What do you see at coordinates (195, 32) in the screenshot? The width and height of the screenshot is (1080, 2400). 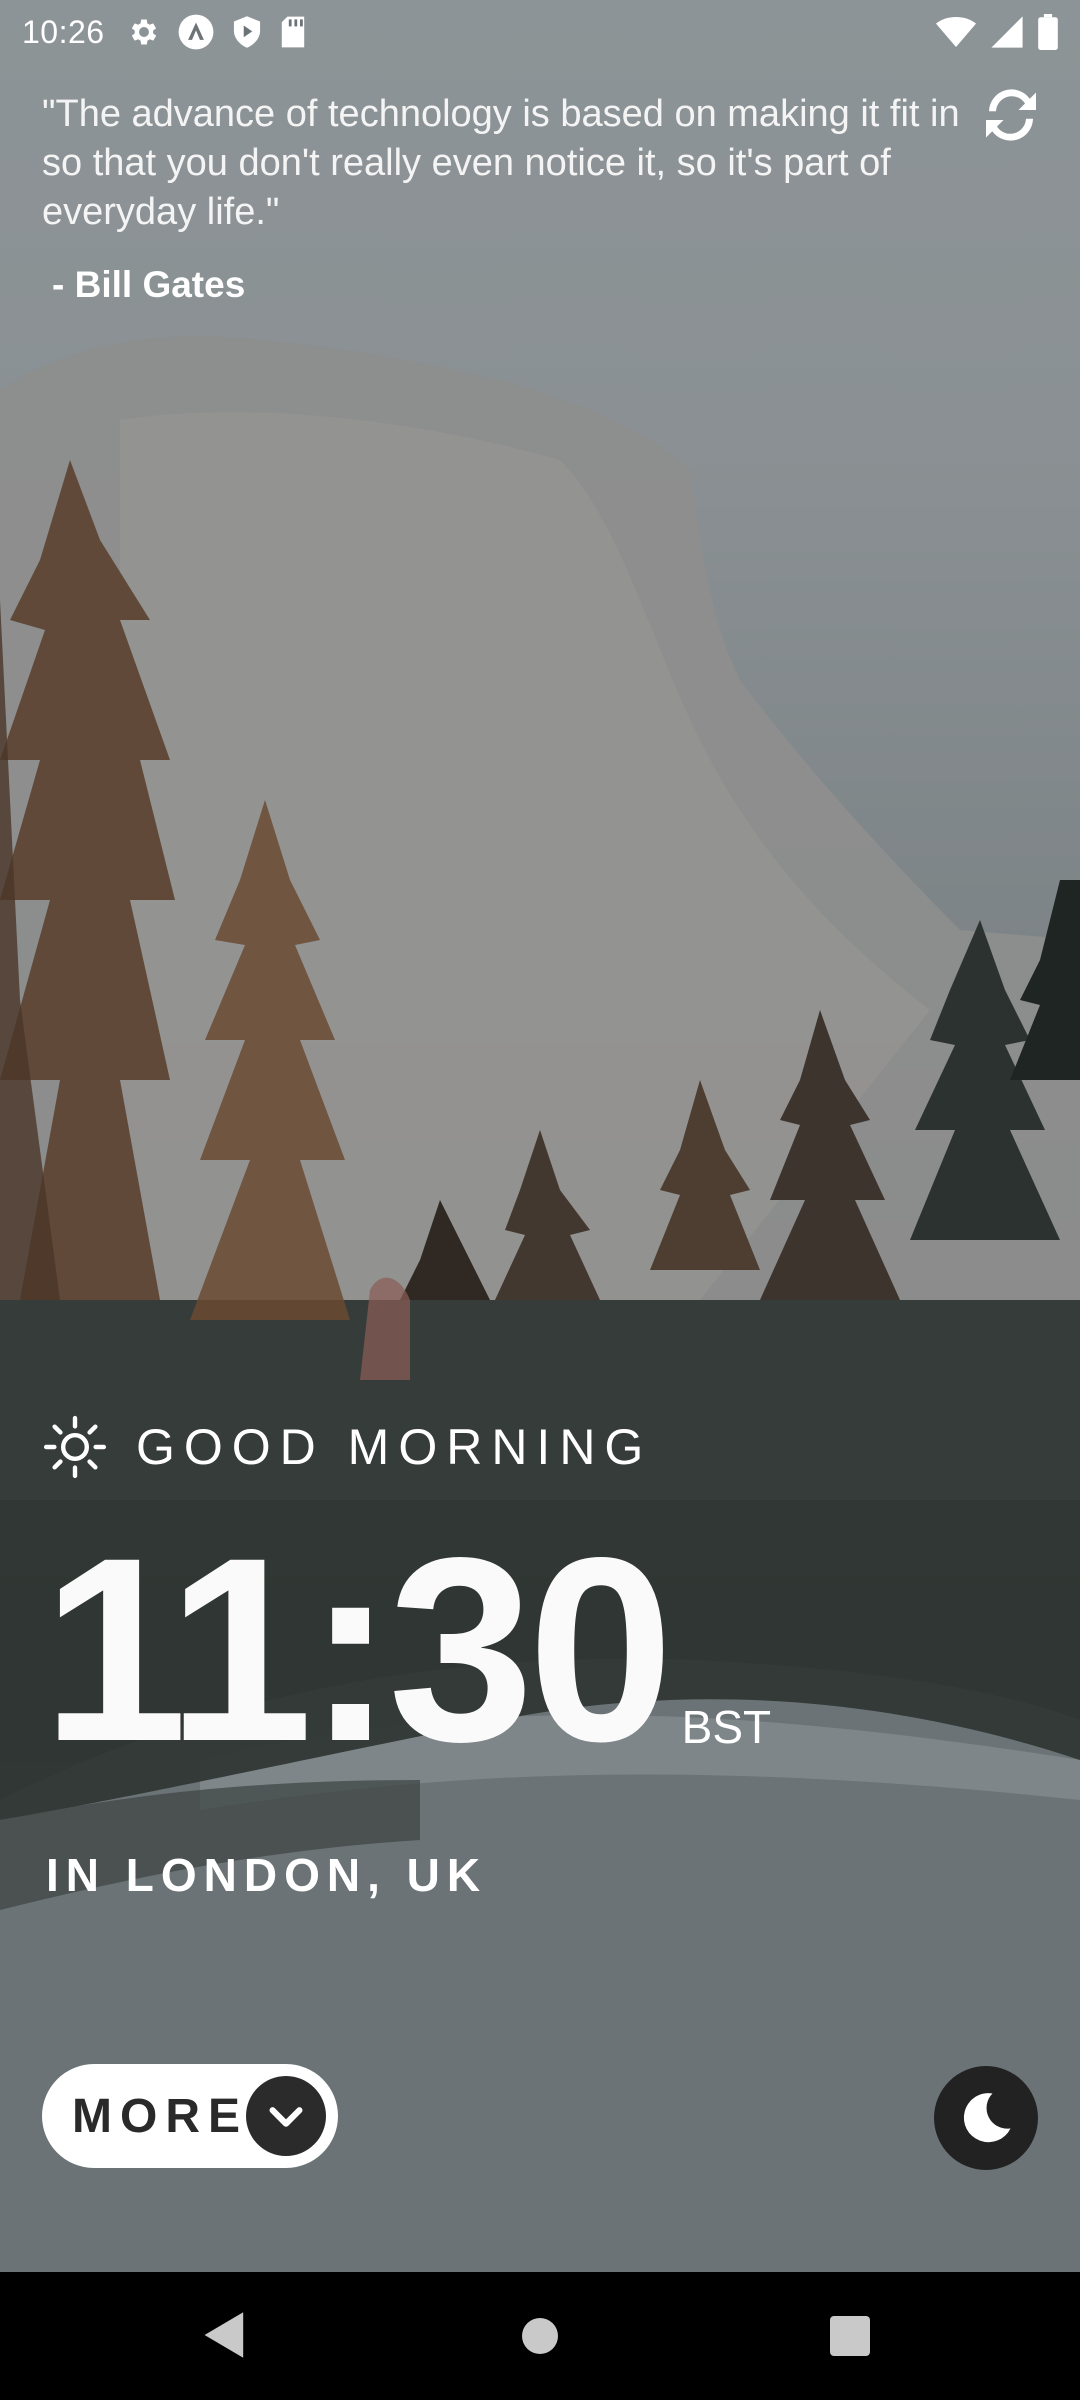 I see `autofill-icon` at bounding box center [195, 32].